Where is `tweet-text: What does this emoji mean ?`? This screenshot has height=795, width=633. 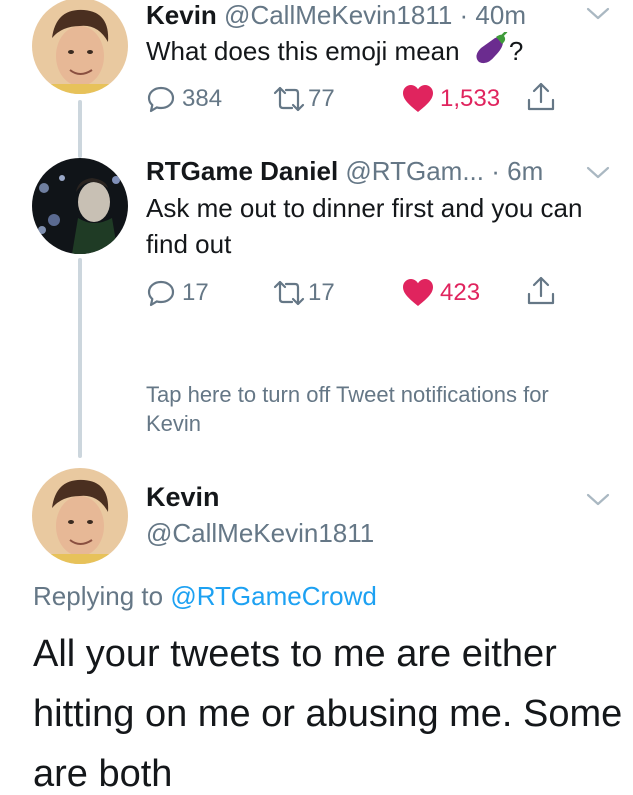 tweet-text: What does this emoji mean ? is located at coordinates (335, 49).